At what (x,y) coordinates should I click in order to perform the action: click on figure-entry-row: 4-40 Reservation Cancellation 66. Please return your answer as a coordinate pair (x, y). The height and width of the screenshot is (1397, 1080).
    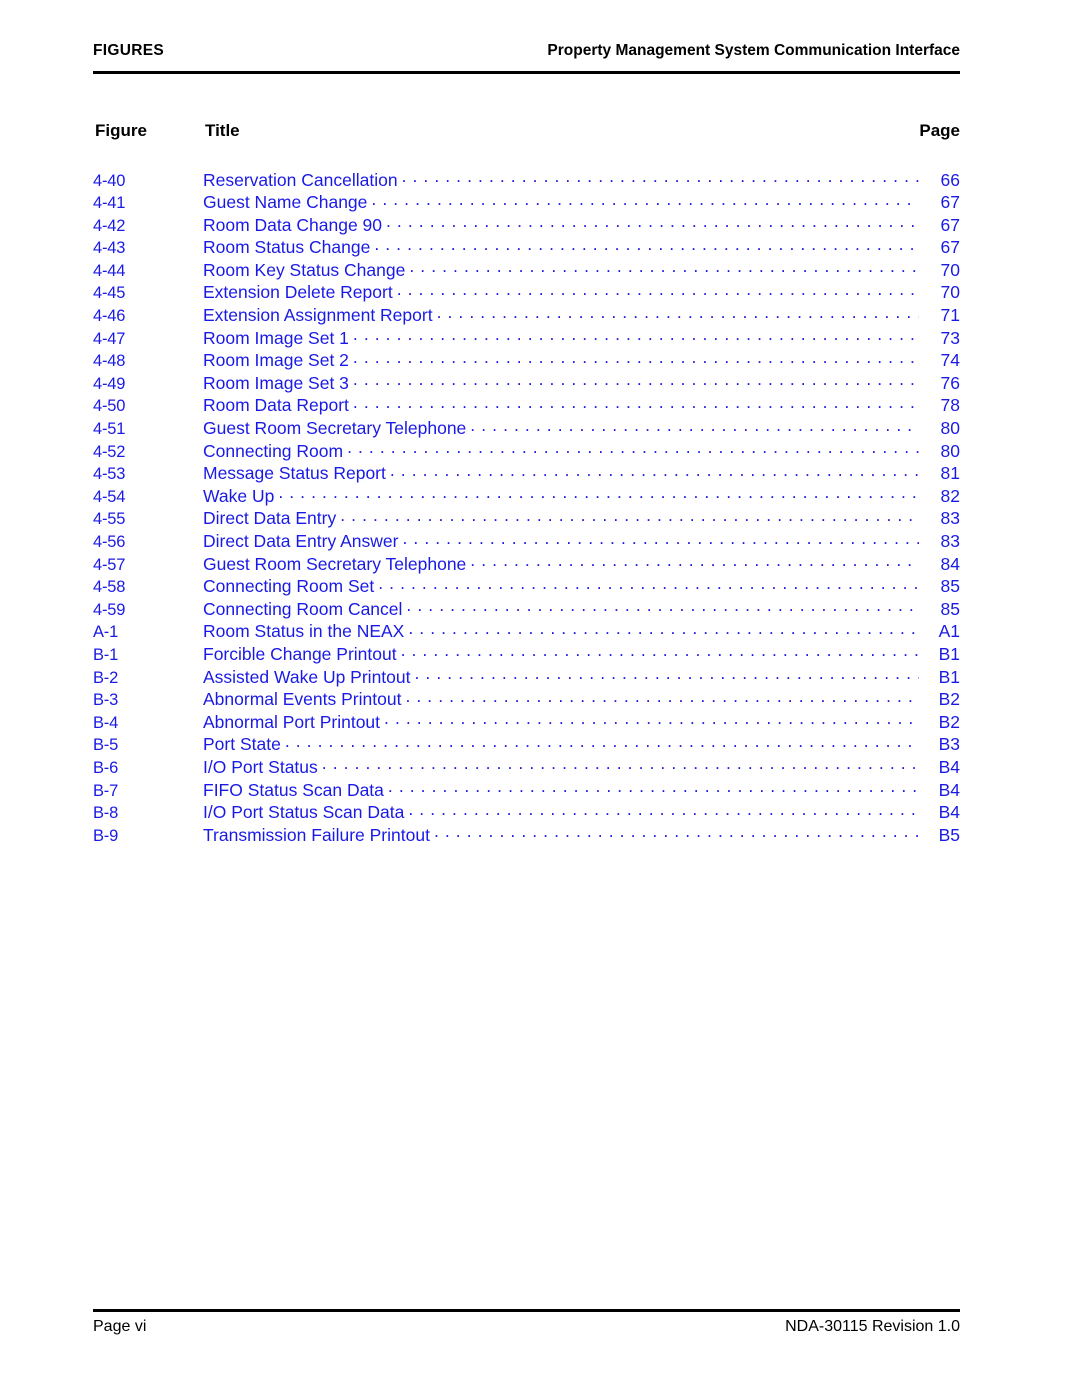
    Looking at the image, I should click on (526, 179).